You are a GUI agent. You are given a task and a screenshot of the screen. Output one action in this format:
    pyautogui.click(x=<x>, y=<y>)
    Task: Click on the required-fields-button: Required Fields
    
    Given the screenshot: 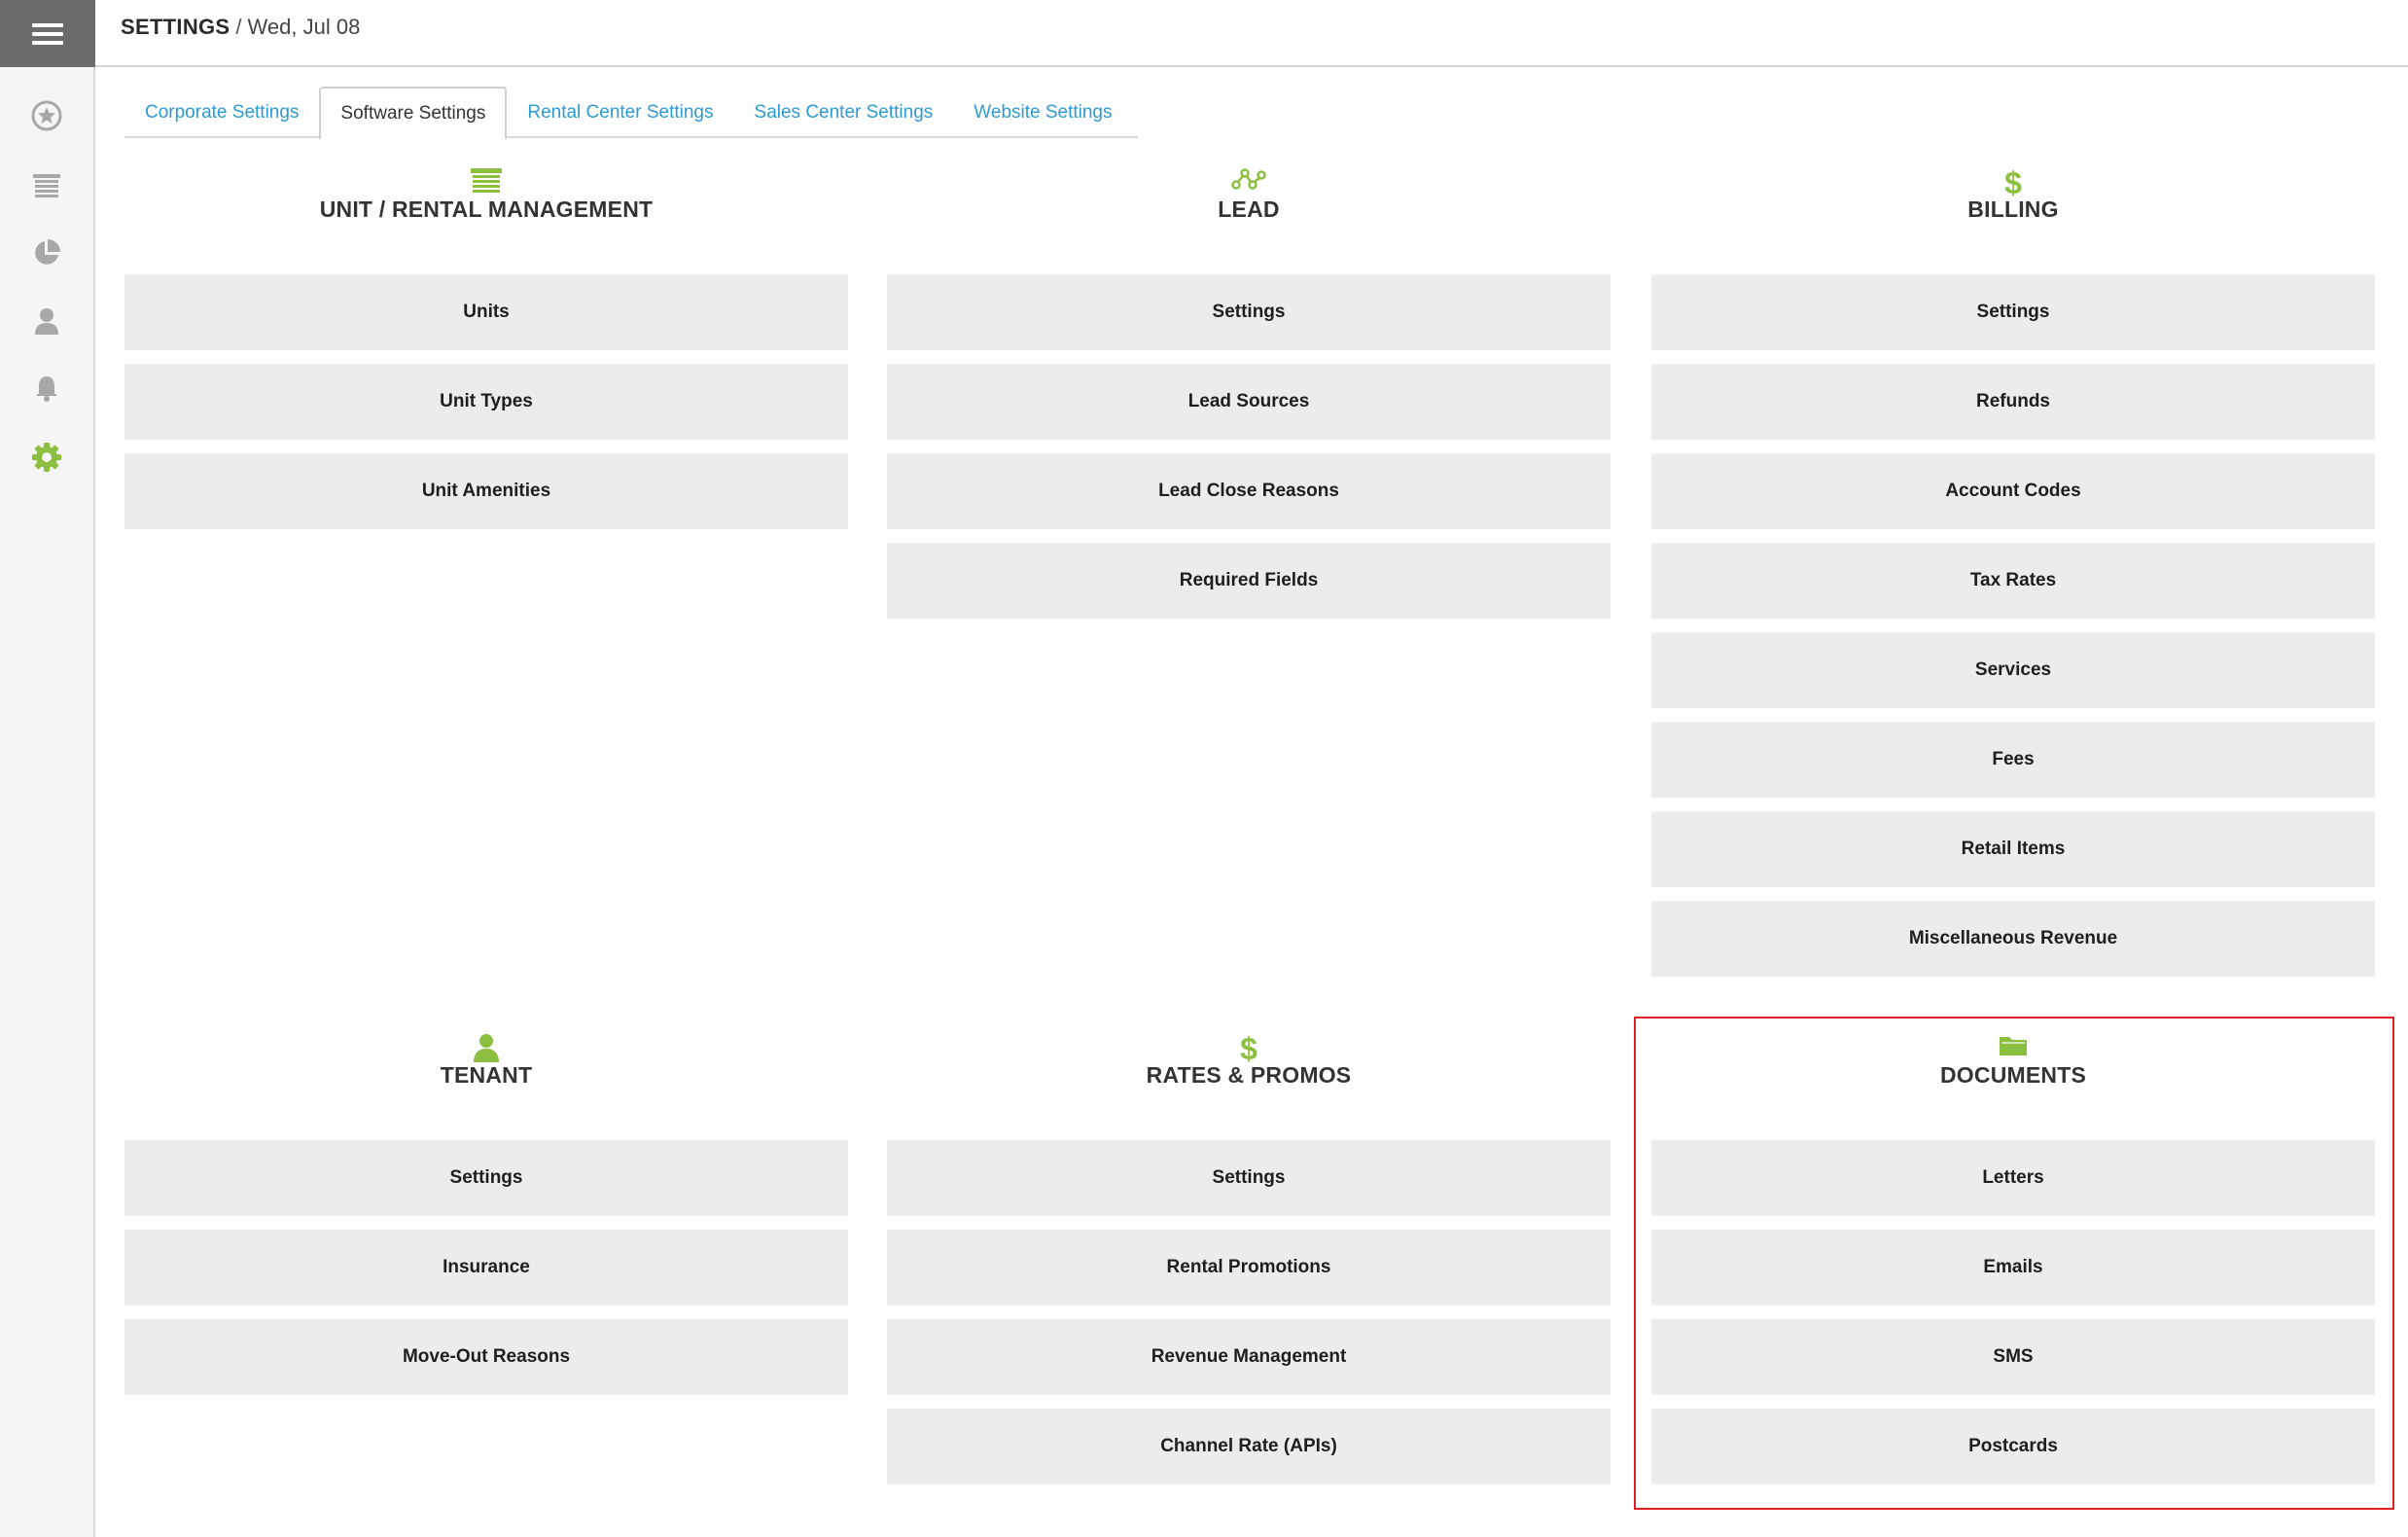 What is the action you would take?
    pyautogui.click(x=1249, y=581)
    